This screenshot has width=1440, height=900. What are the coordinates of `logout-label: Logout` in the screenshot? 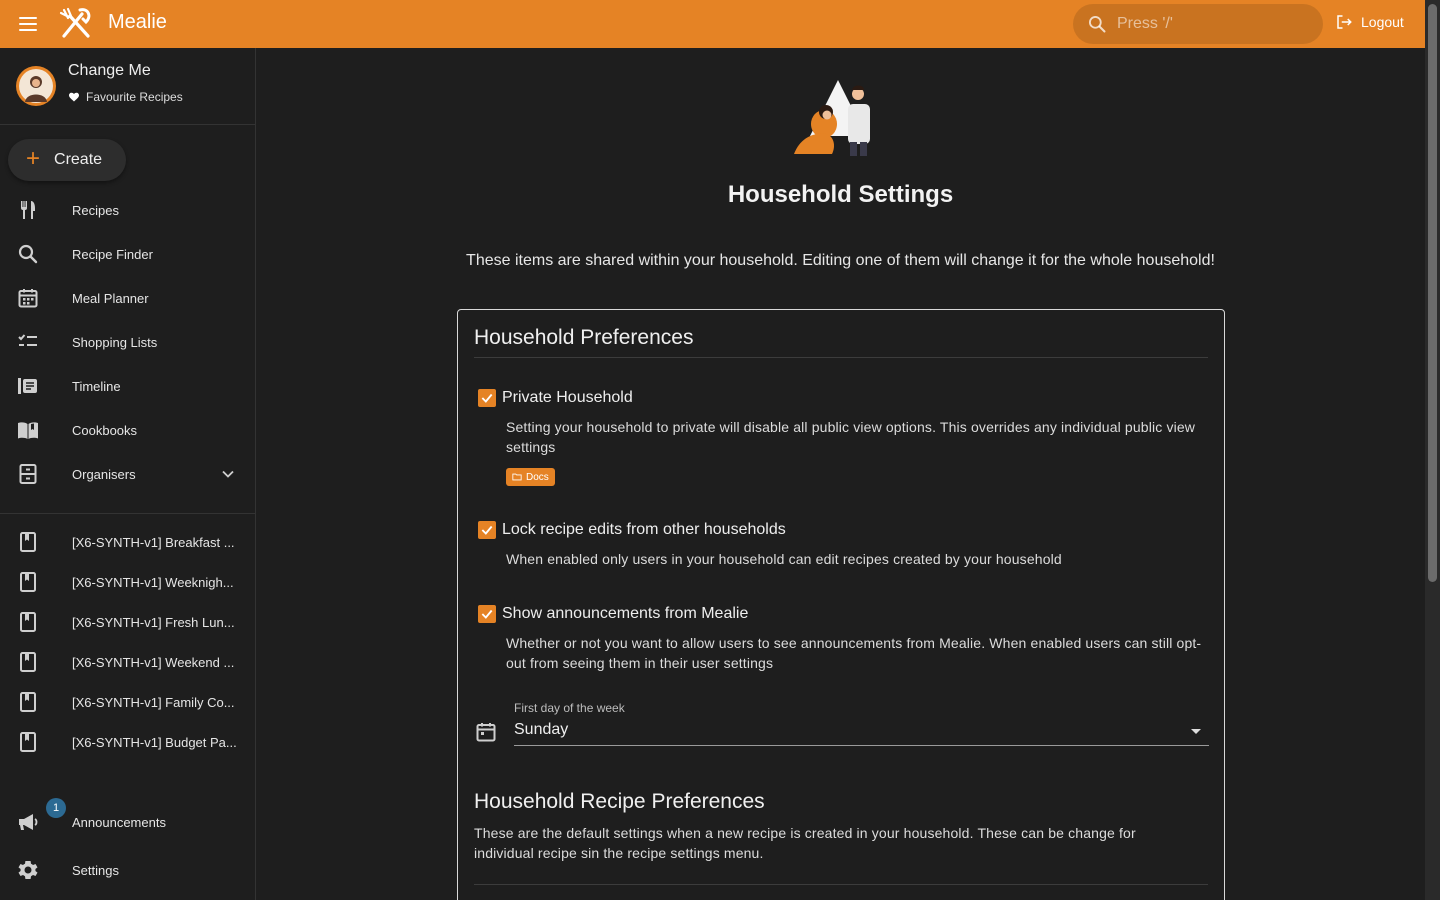 It's located at (1382, 22).